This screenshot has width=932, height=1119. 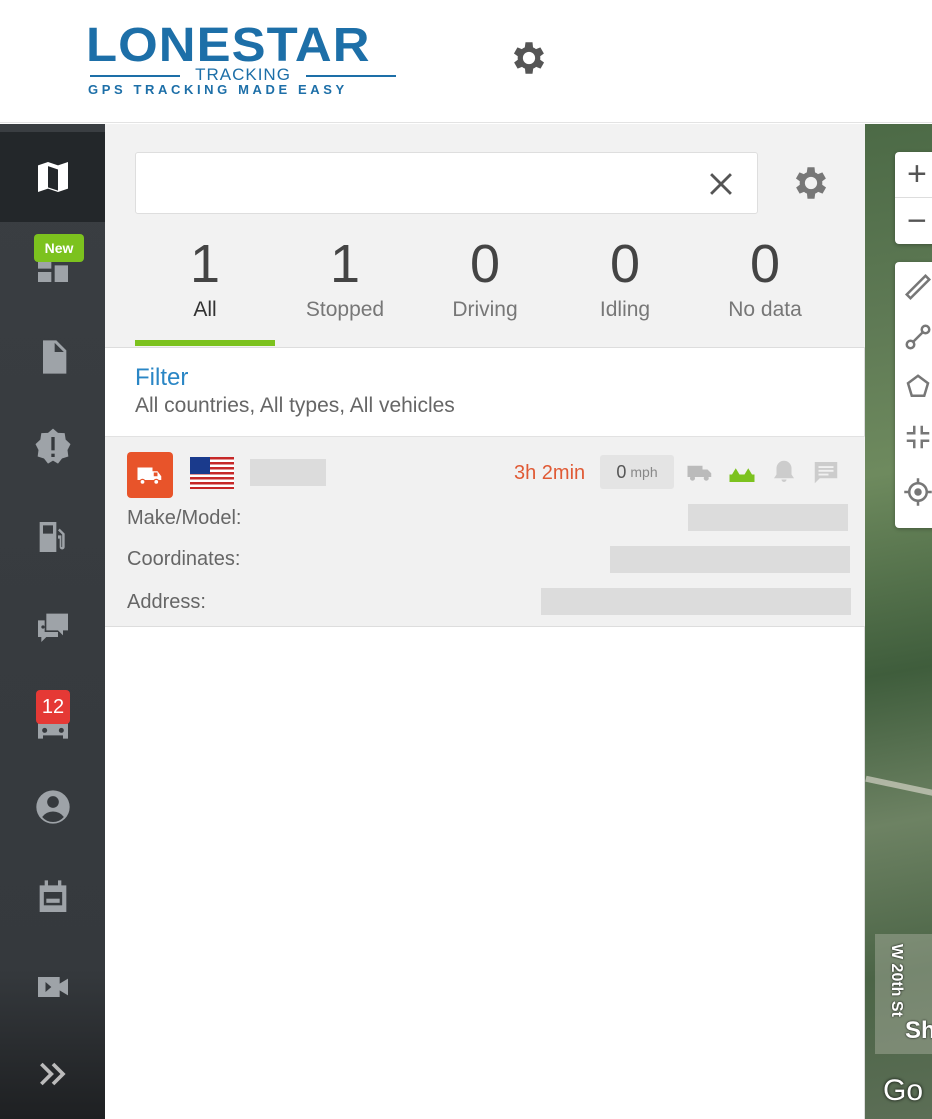 What do you see at coordinates (466, 61) in the screenshot?
I see `app-header: LONESTAR TRACKING GPS TRACKING MADE EASY` at bounding box center [466, 61].